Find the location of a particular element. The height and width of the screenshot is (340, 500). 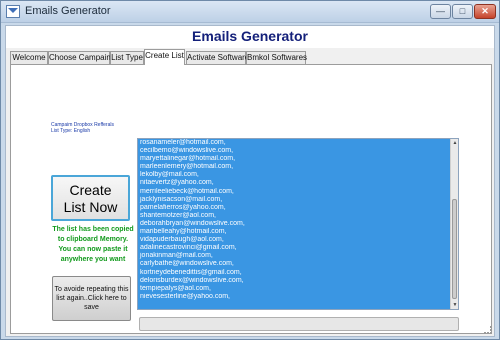

tab-choose-campain: Choose Campain is located at coordinates (79, 57).